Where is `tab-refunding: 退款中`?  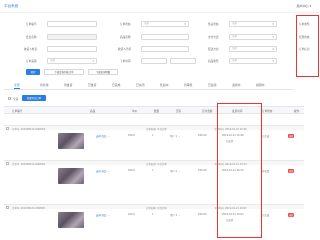 tab-refunding: 退款中 is located at coordinates (236, 85).